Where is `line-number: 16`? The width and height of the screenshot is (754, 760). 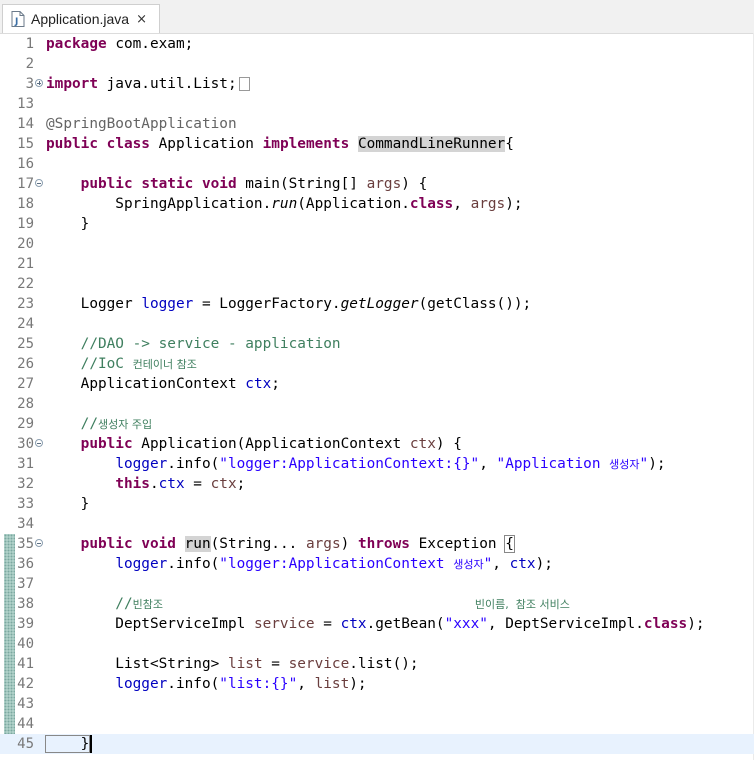 line-number: 16 is located at coordinates (25, 164).